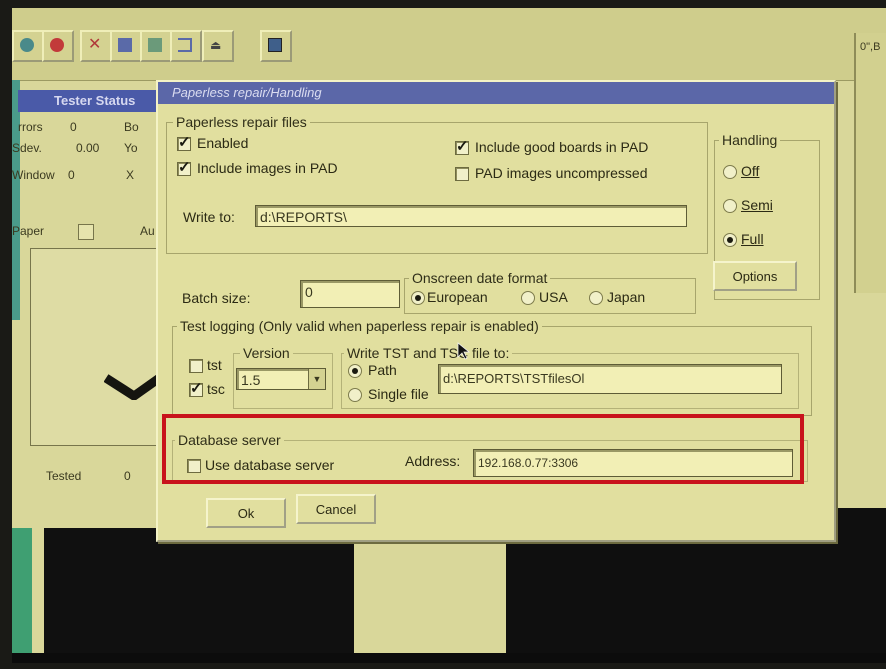  Describe the element at coordinates (562, 147) in the screenshot. I see `include-good-boards-label: Include good boards in PAD` at that location.